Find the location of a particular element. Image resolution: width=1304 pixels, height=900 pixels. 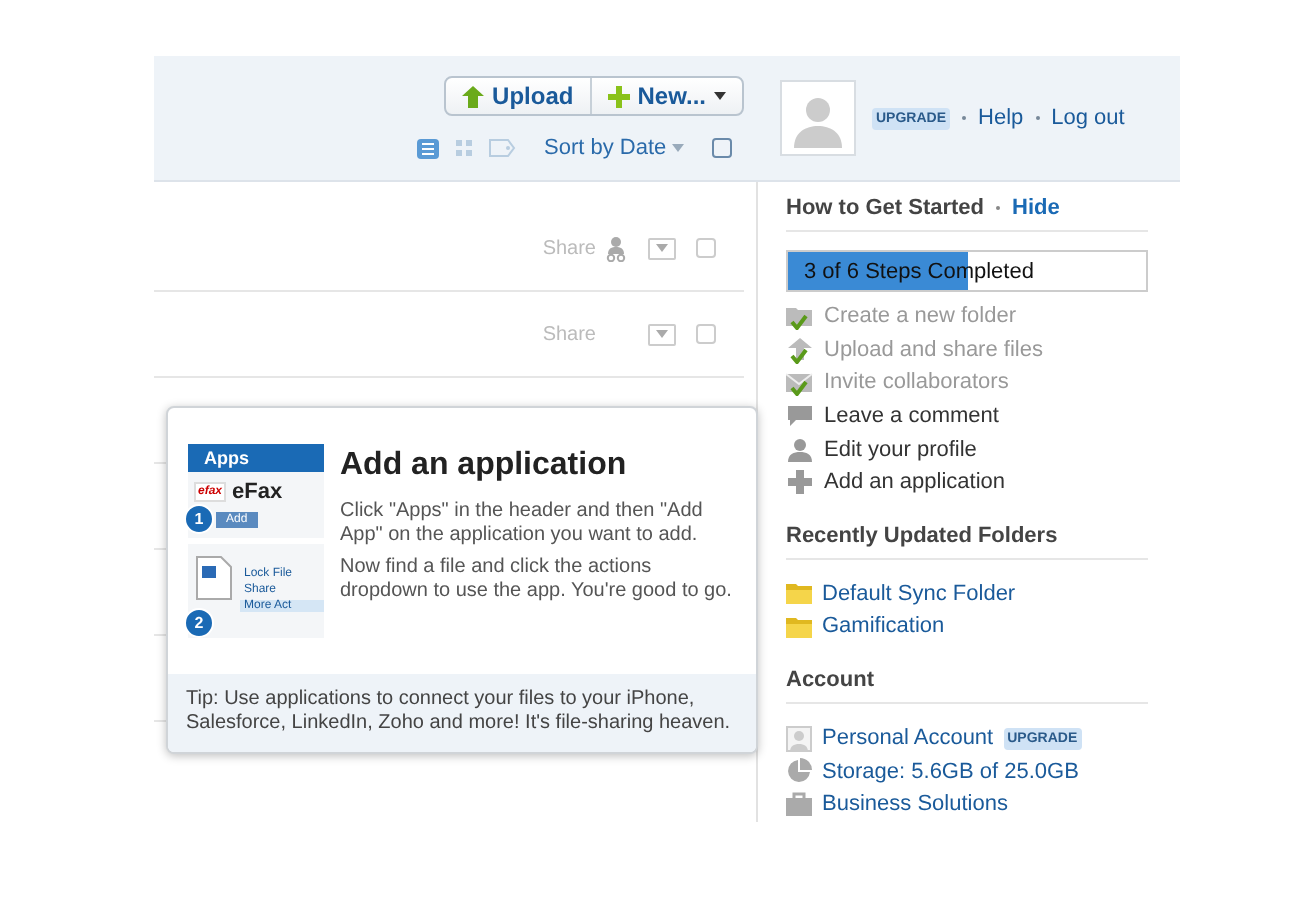

account-link: Personal Account is located at coordinates (908, 738).